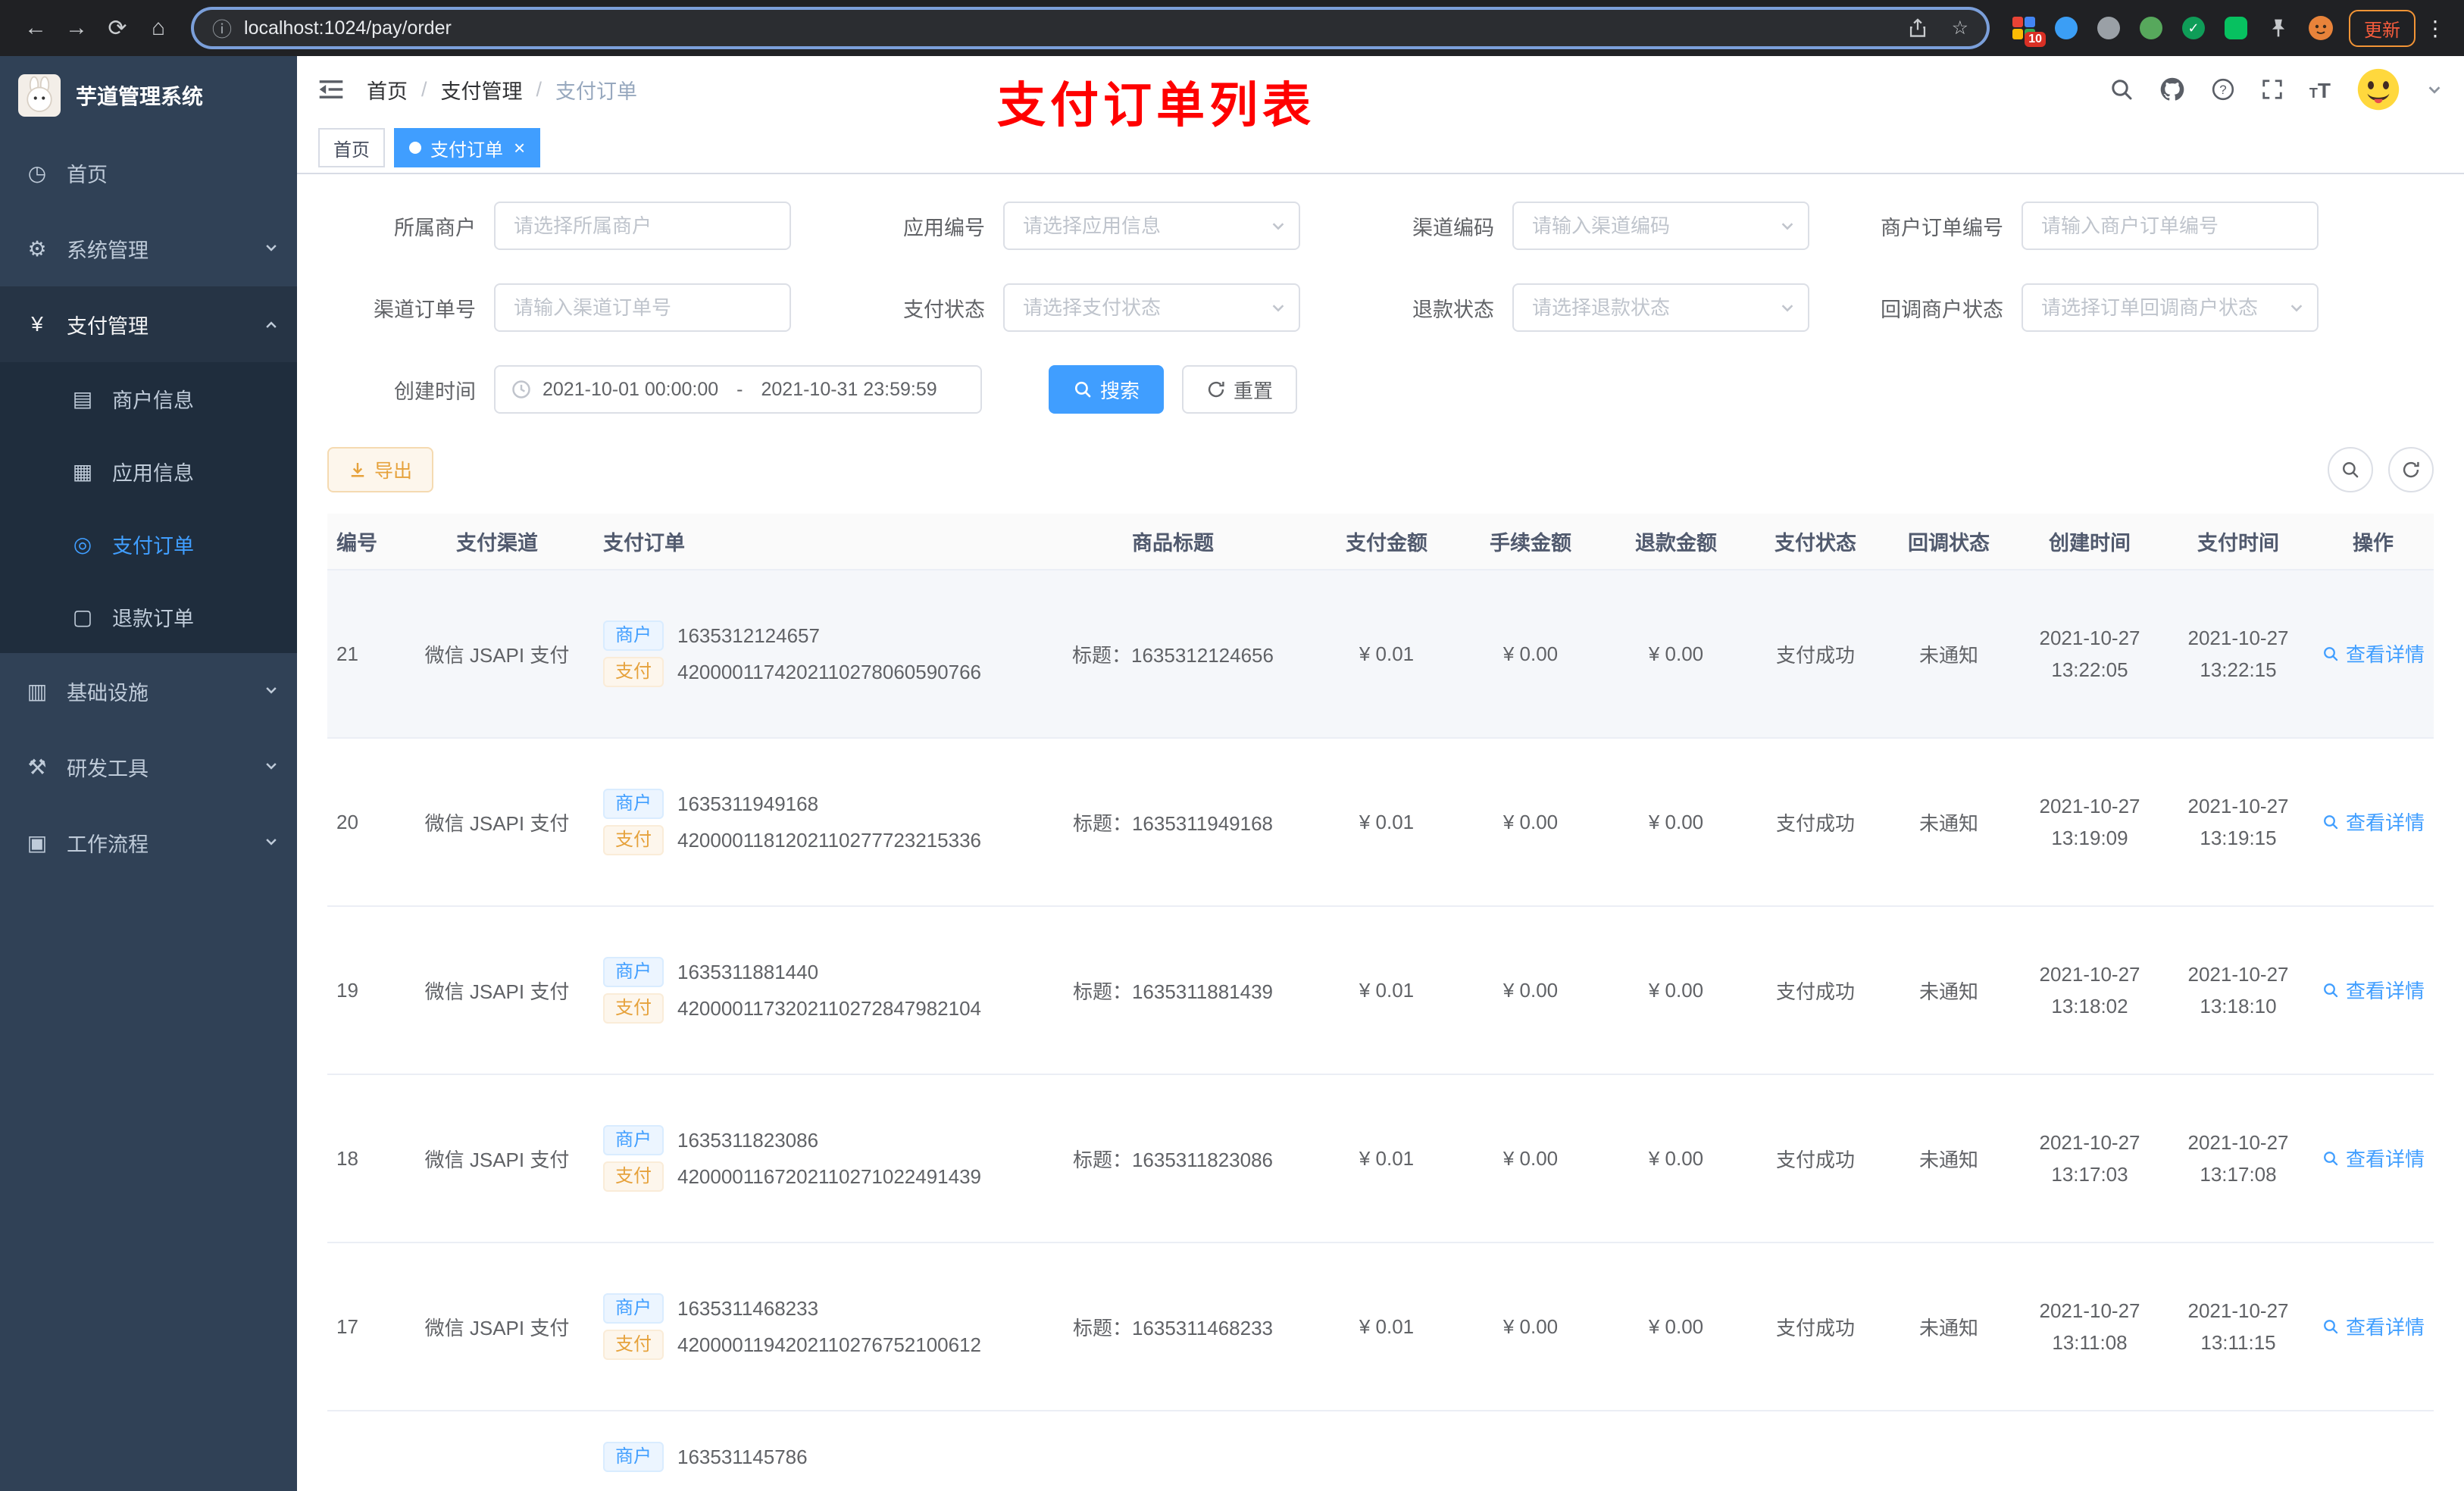 The height and width of the screenshot is (1491, 2464). I want to click on cell-create-time: 2021-10-27 13:18:02, so click(2089, 990).